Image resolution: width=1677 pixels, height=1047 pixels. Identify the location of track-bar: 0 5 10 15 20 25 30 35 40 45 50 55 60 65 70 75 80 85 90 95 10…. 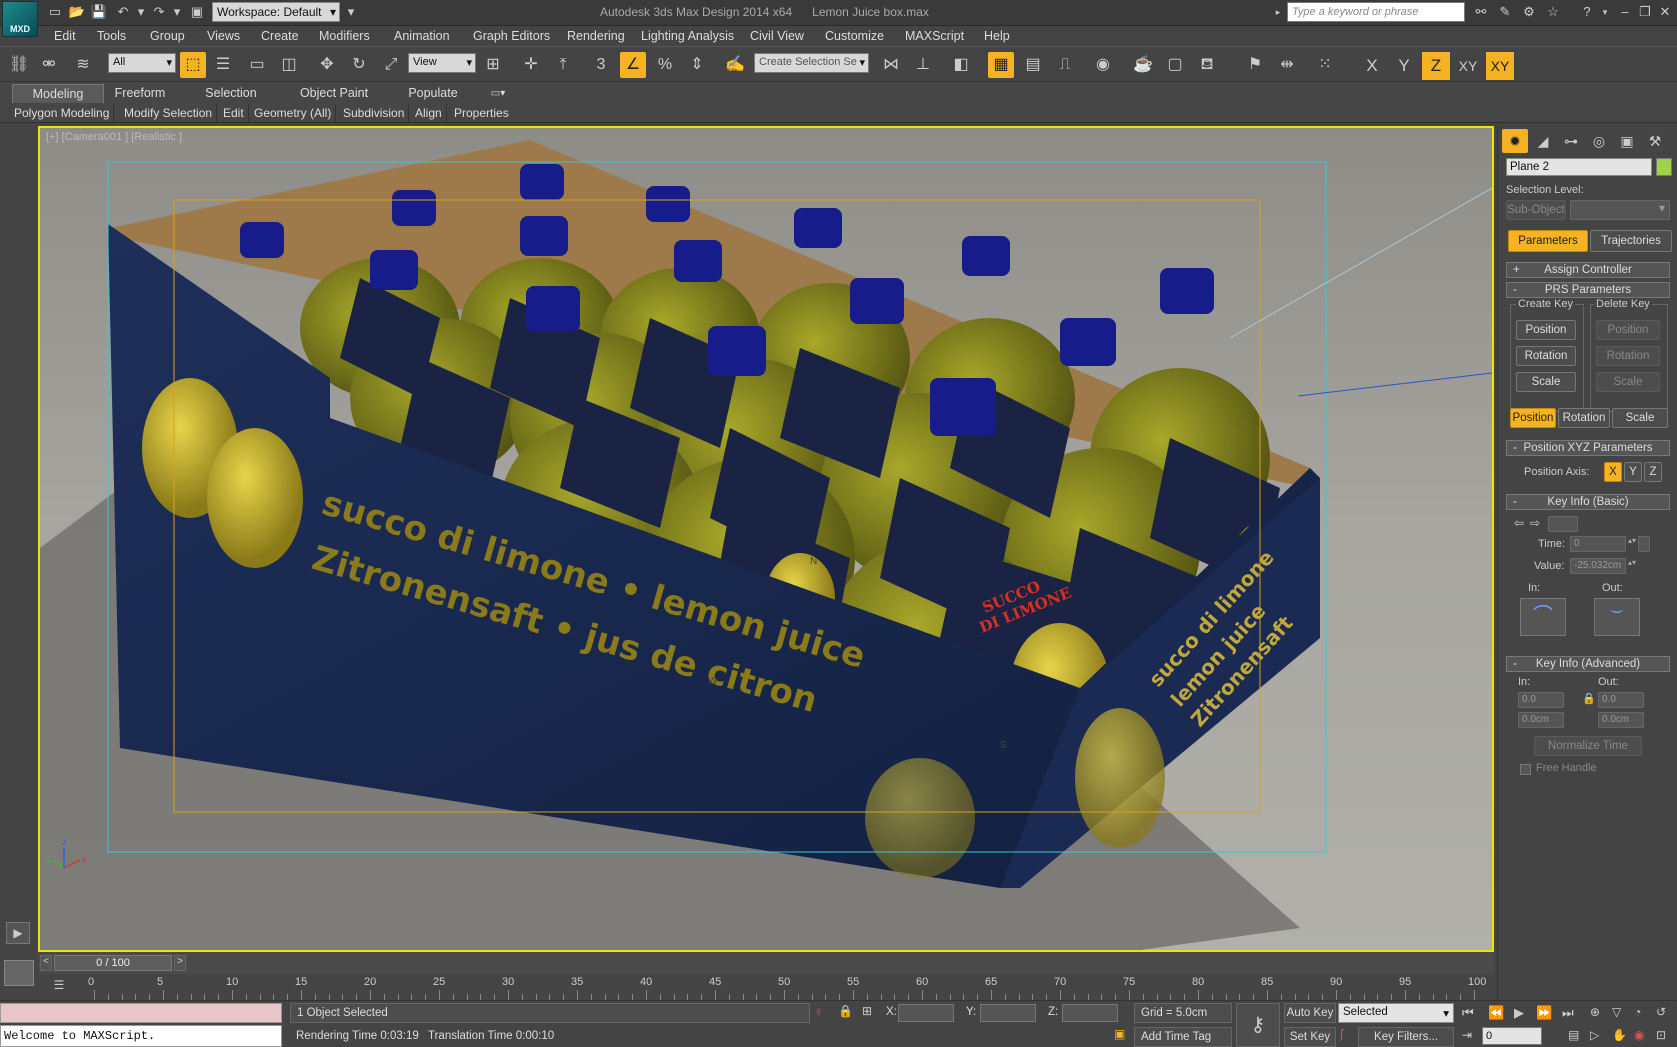
(766, 987).